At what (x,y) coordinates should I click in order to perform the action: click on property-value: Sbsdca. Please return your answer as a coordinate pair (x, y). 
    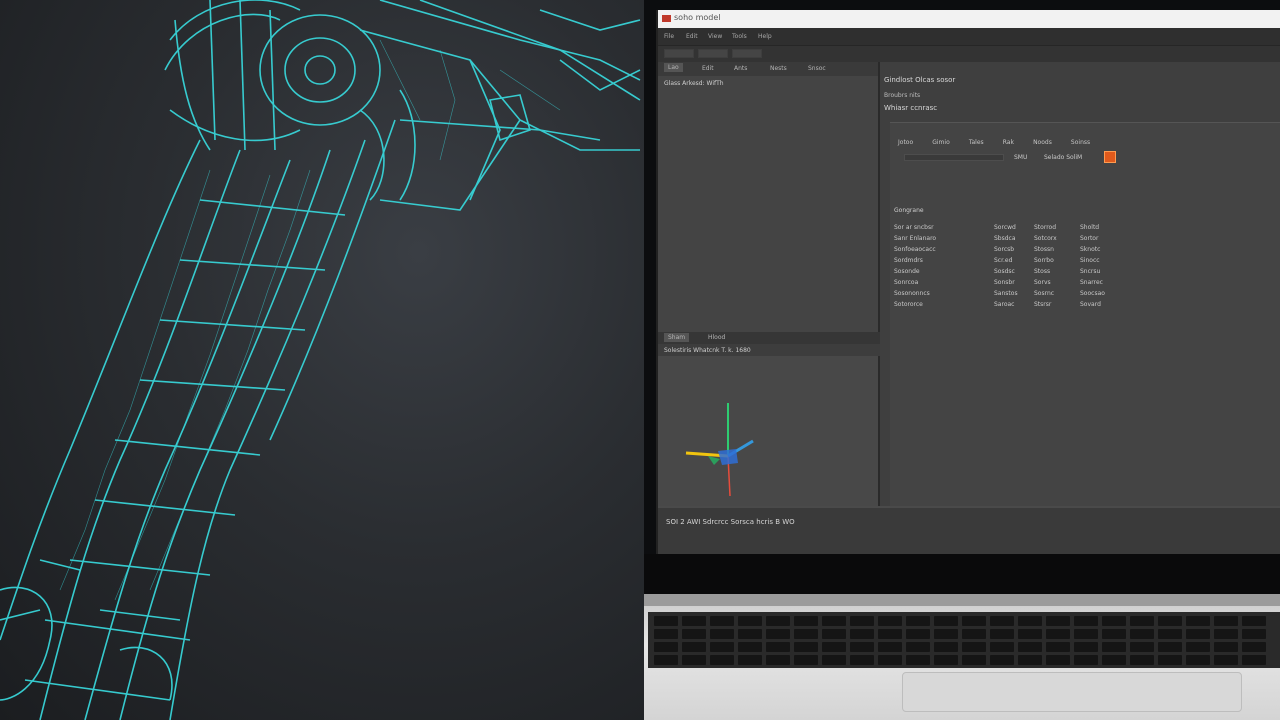
    Looking at the image, I should click on (1005, 238).